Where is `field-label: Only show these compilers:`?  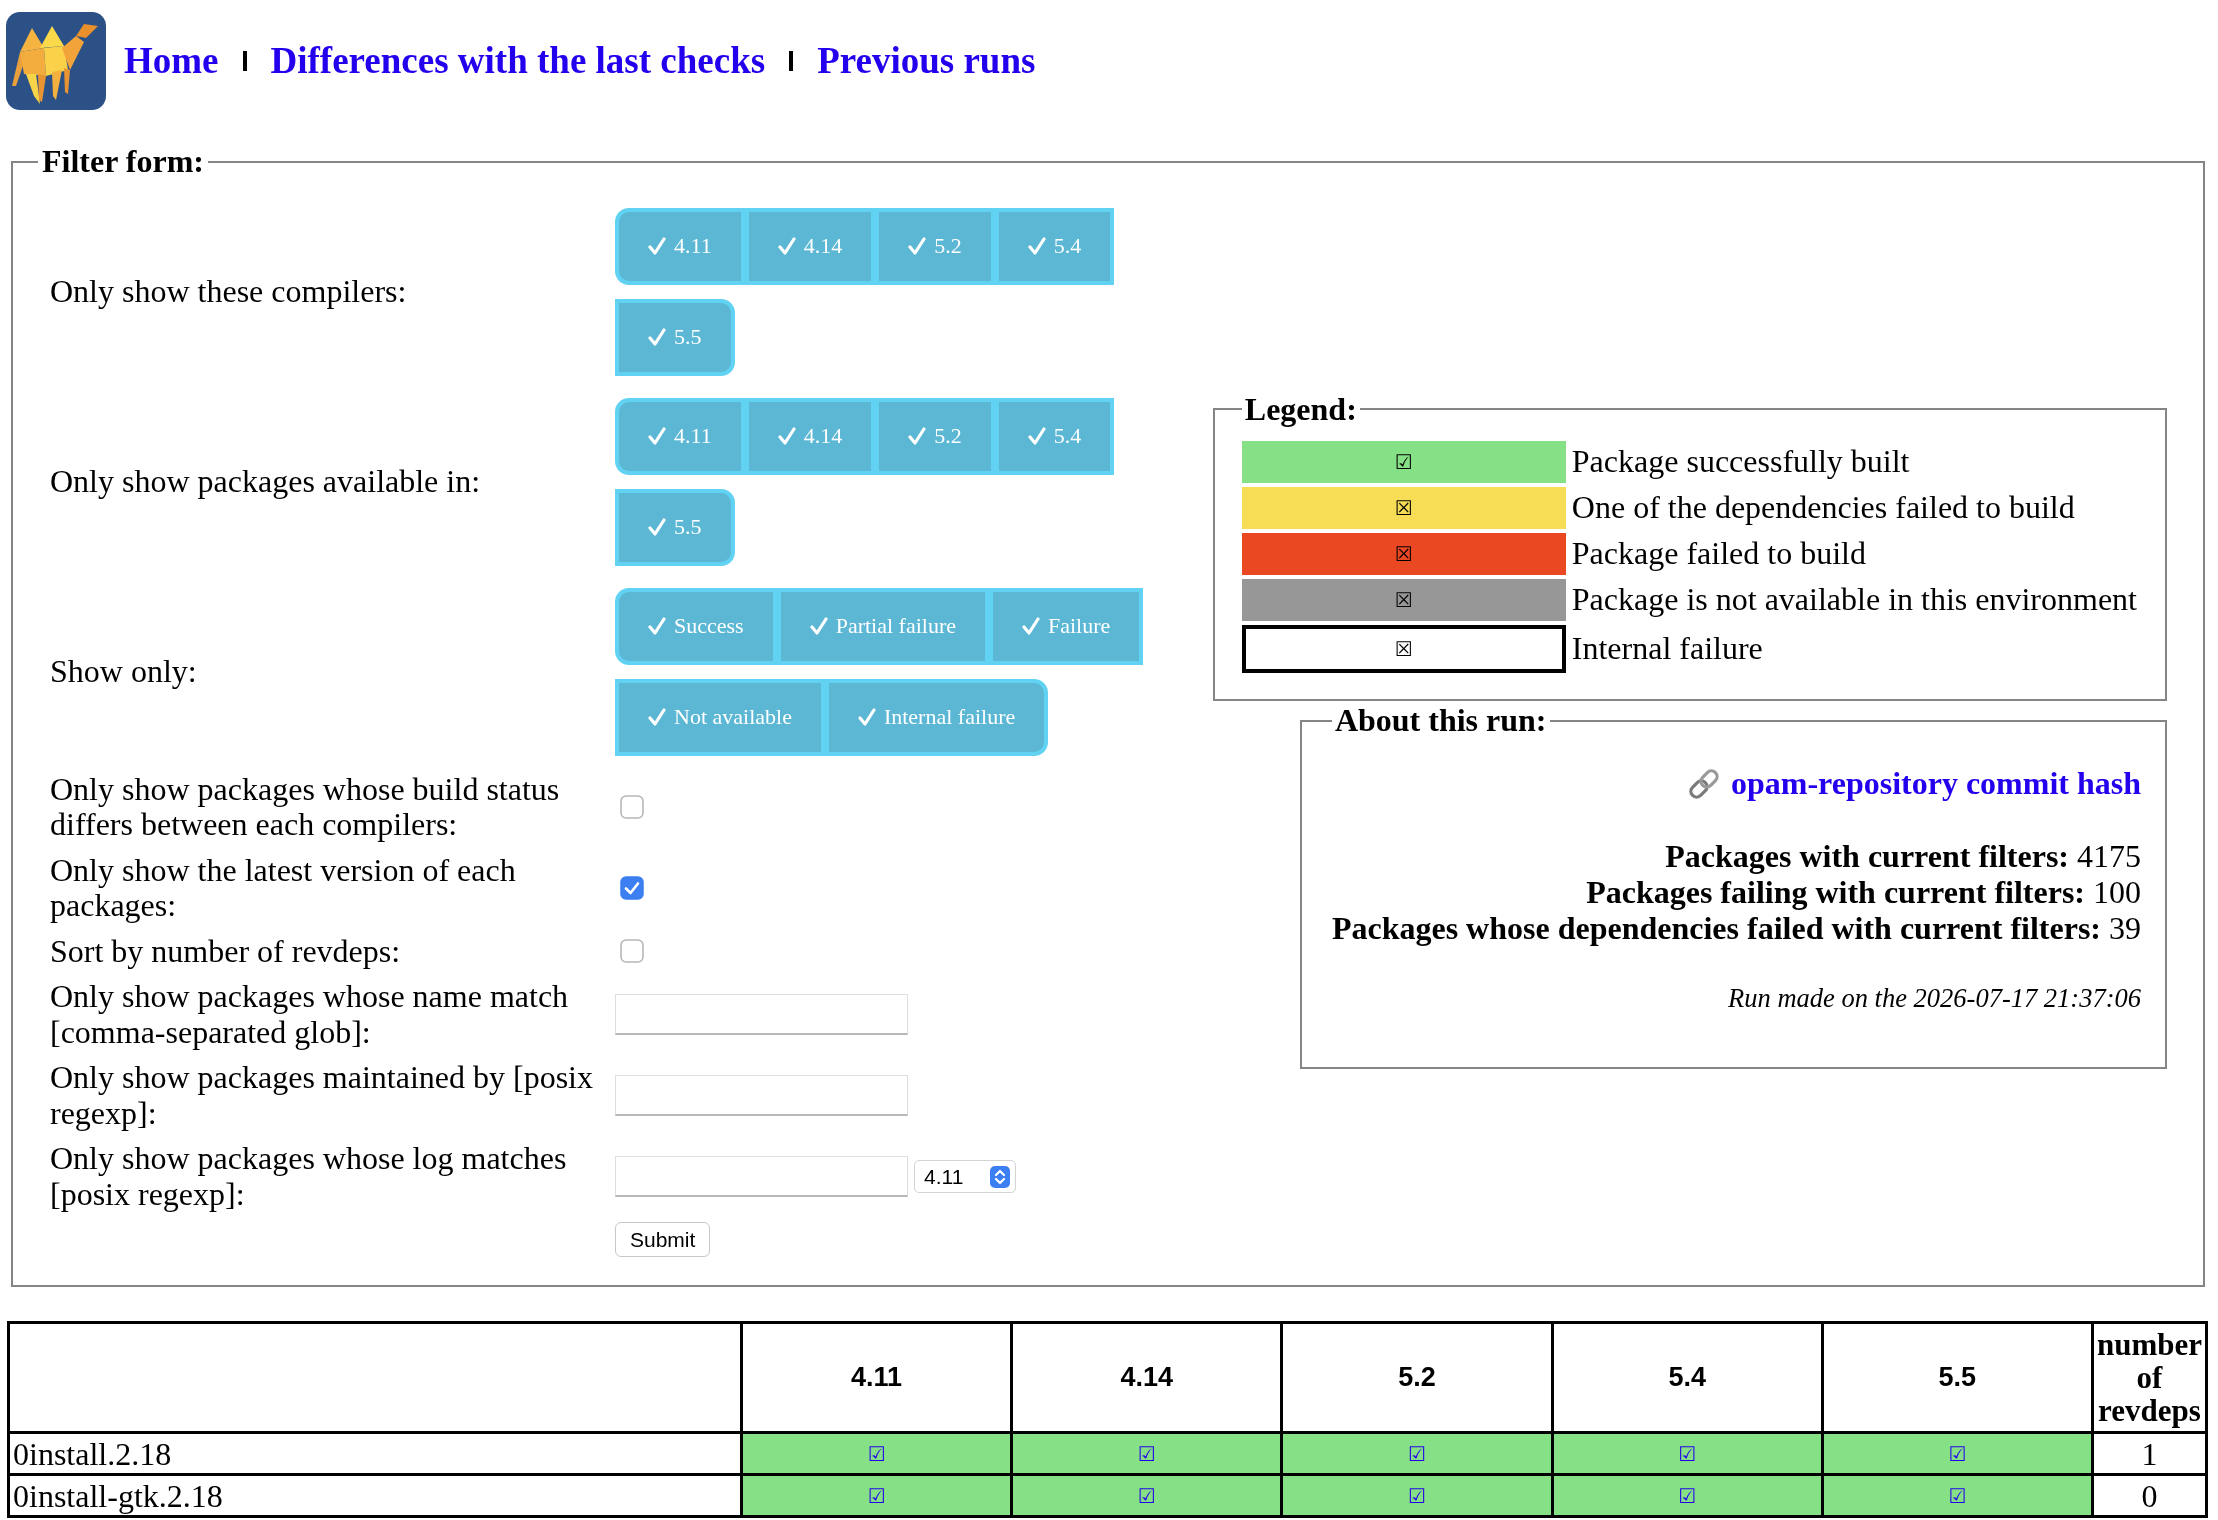
field-label: Only show these compilers: is located at coordinates (229, 291).